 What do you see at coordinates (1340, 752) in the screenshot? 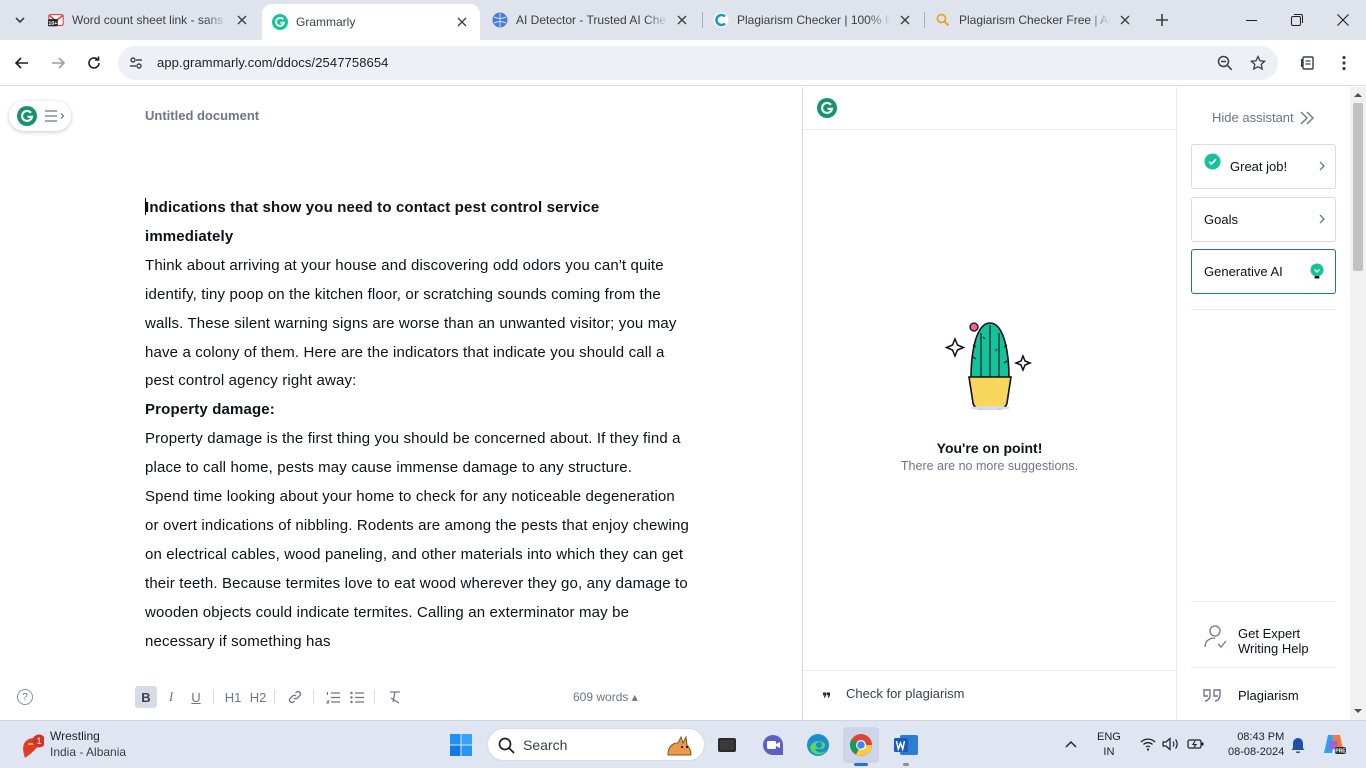
I see `svg-text: PRE` at bounding box center [1340, 752].